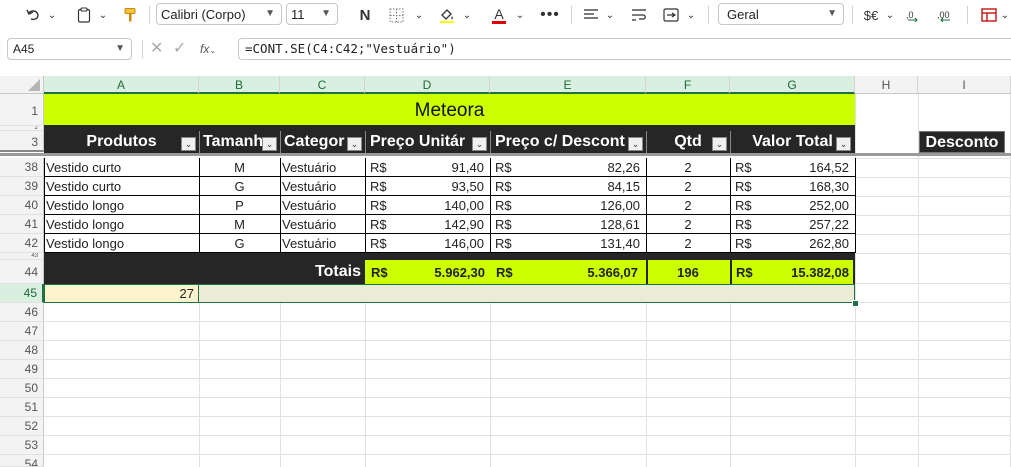 The width and height of the screenshot is (1011, 467). I want to click on column-header-f: F, so click(688, 85).